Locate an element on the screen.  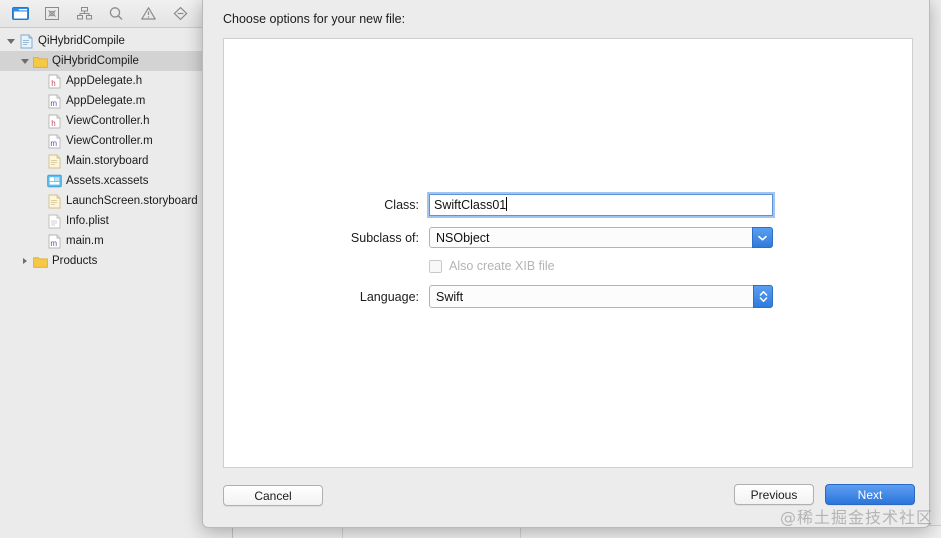
next-button: Next is located at coordinates (870, 494).